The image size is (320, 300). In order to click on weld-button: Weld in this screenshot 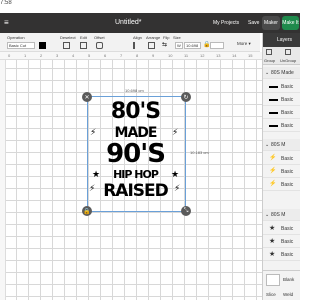, I will do `click(288, 294)`.